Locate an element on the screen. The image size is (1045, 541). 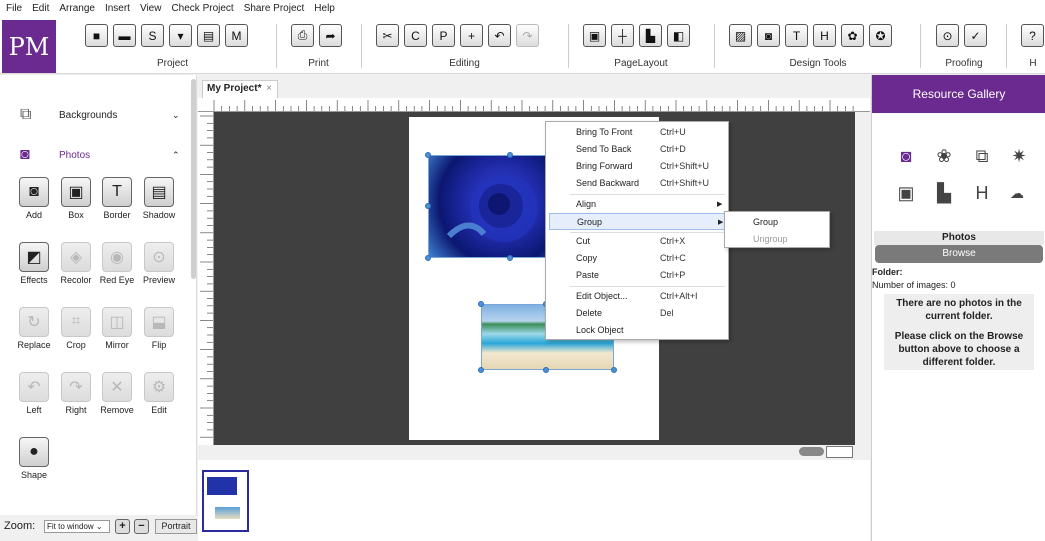
shapes-icon: ⧉ is located at coordinates (982, 156).